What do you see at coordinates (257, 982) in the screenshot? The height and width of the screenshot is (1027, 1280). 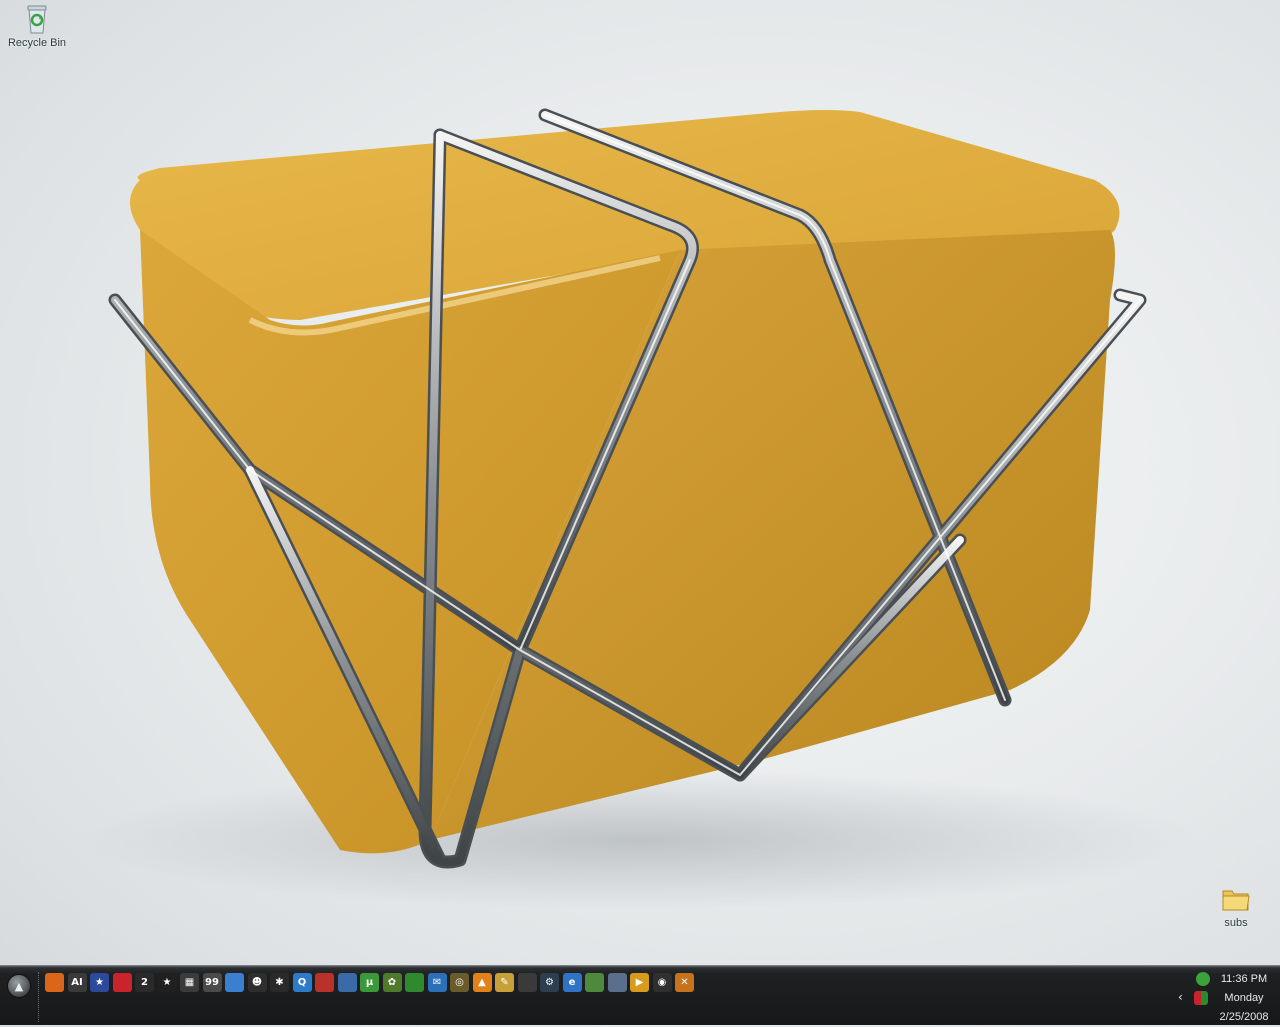 I see `robot-icon: ☻` at bounding box center [257, 982].